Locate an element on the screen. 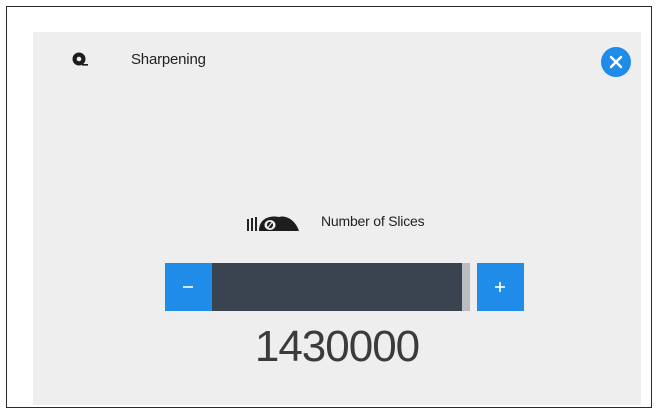 This screenshot has width=660, height=412. close-button is located at coordinates (616, 62).